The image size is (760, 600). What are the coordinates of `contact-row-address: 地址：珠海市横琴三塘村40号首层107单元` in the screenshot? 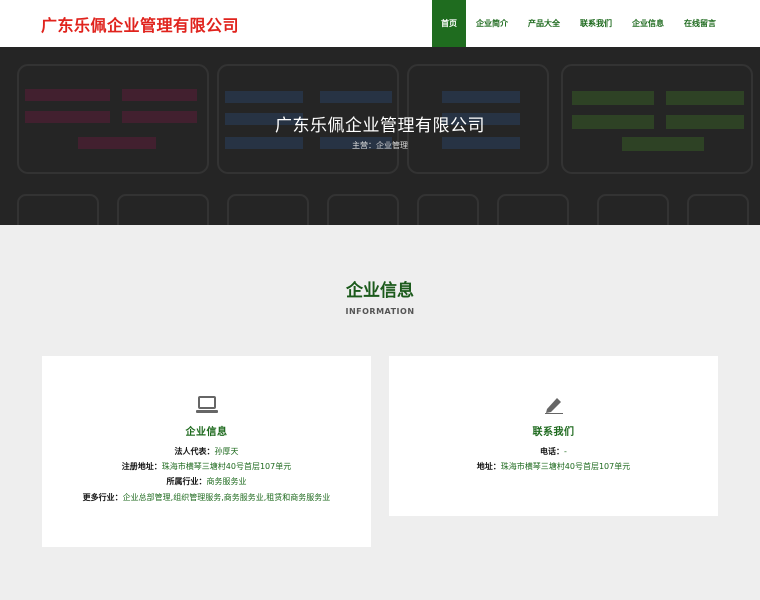 It's located at (553, 466).